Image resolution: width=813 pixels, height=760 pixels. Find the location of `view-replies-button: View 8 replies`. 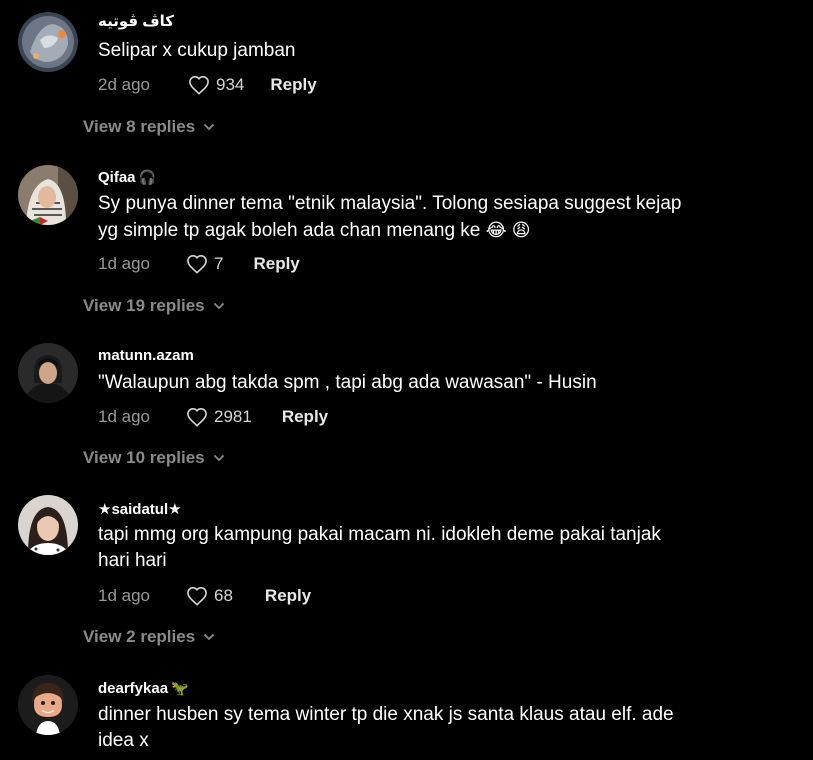

view-replies-button: View 8 replies is located at coordinates (149, 127).